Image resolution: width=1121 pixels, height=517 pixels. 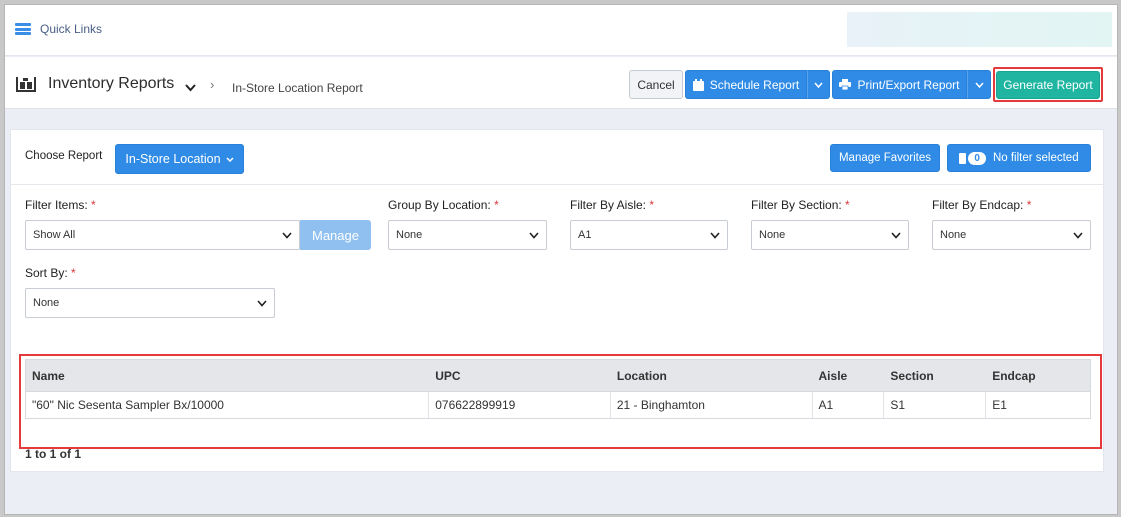 I want to click on filter-status-button: 0 No filter selected, so click(x=1019, y=158).